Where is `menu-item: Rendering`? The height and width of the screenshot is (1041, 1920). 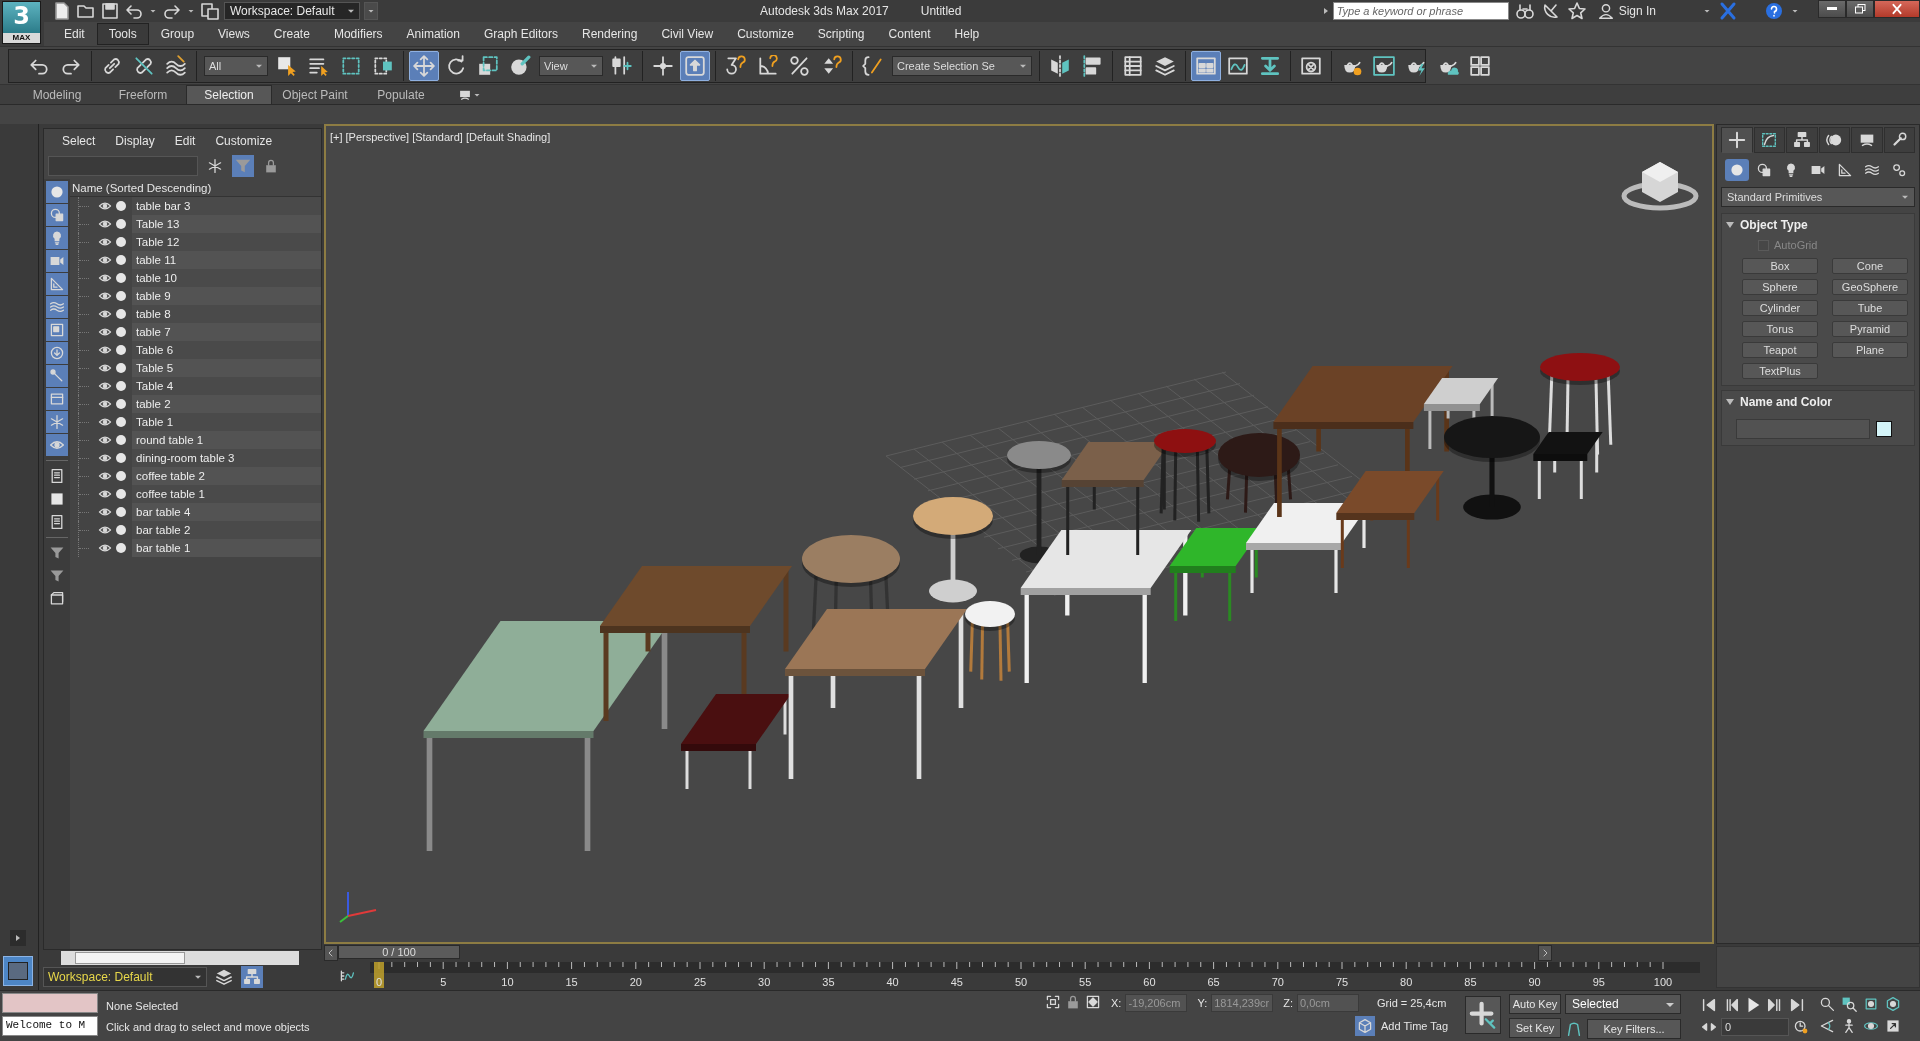 menu-item: Rendering is located at coordinates (610, 34).